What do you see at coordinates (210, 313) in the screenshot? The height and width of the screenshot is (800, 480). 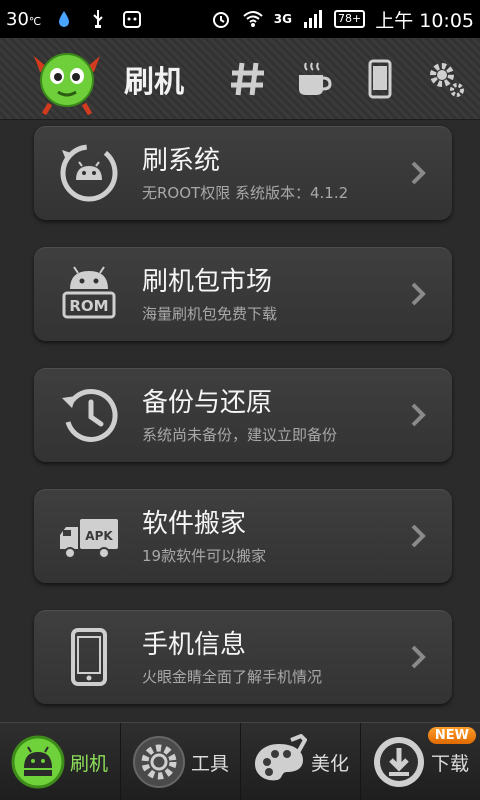 I see `card-subtitle: 海量刷机包免费下载` at bounding box center [210, 313].